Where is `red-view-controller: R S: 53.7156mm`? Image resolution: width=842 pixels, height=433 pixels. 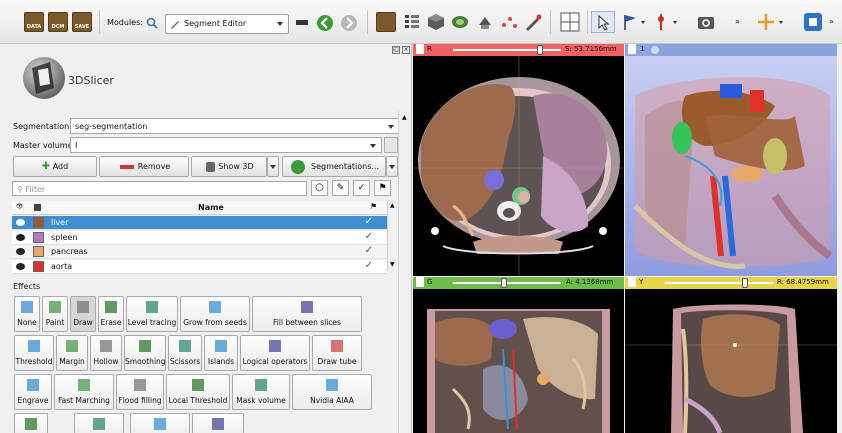 red-view-controller: R S: 53.7156mm is located at coordinates (518, 50).